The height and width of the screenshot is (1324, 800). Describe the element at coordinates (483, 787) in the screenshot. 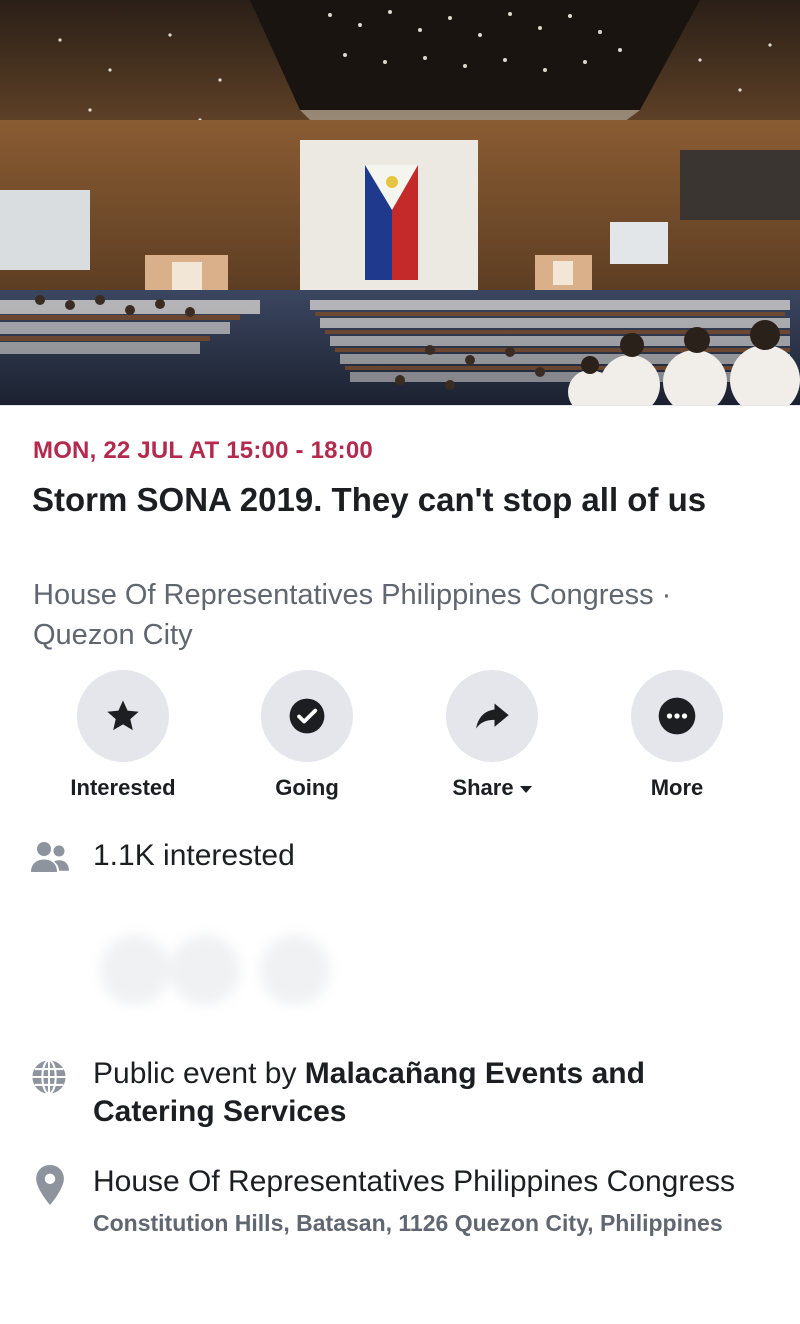

I see `share-label: Share` at that location.